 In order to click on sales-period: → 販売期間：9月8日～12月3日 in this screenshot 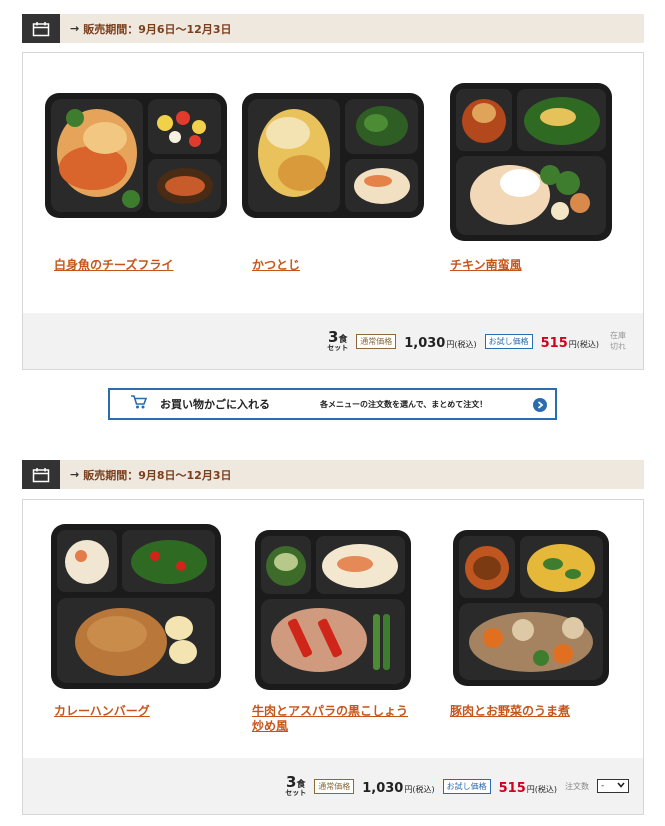, I will do `click(151, 475)`.